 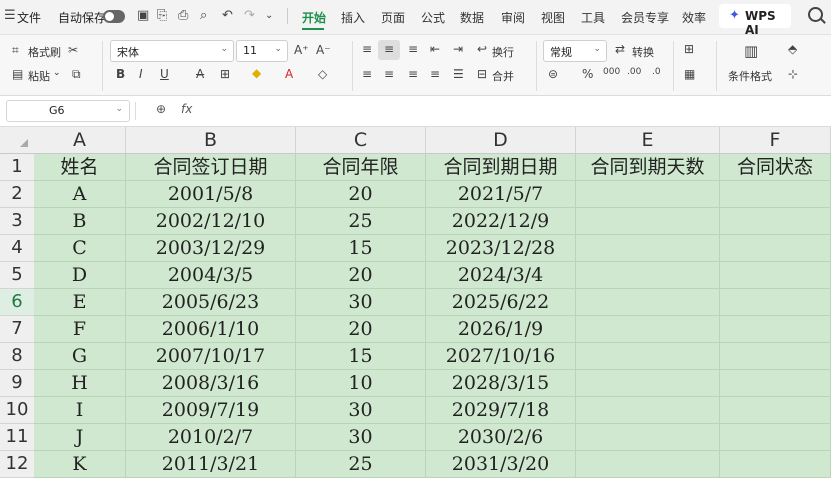 What do you see at coordinates (393, 17) in the screenshot?
I see `tab-page: 页面` at bounding box center [393, 17].